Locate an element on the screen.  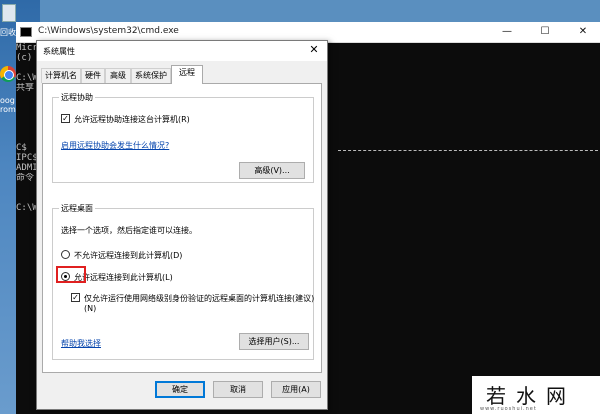
ok-button: 确定 is located at coordinates (180, 389).